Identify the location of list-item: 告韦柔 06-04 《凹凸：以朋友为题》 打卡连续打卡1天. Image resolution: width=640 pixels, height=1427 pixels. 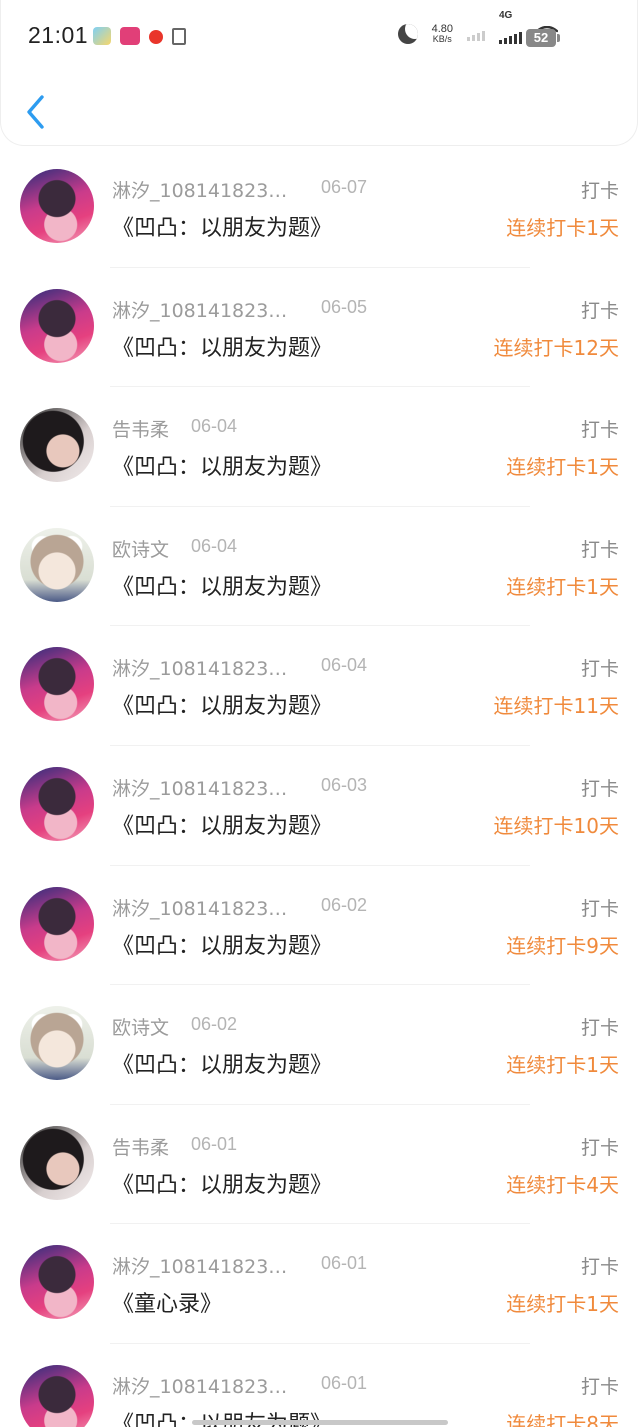
(320, 447).